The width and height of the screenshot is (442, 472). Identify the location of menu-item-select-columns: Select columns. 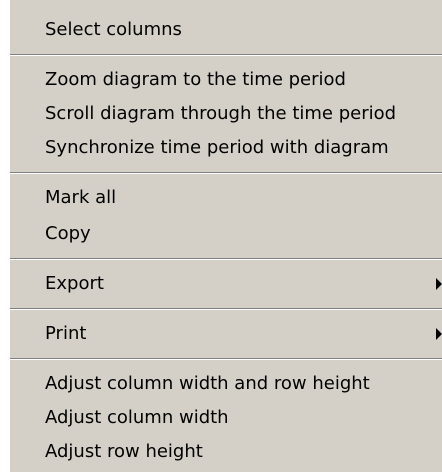
(226, 30).